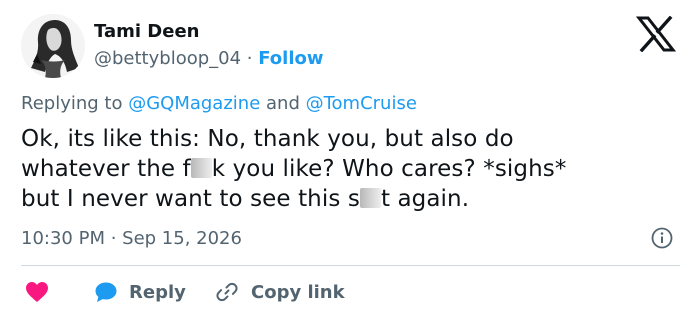 This screenshot has width=700, height=318. Describe the element at coordinates (63, 238) in the screenshot. I see `tweet-time: 10:30 PM` at that location.